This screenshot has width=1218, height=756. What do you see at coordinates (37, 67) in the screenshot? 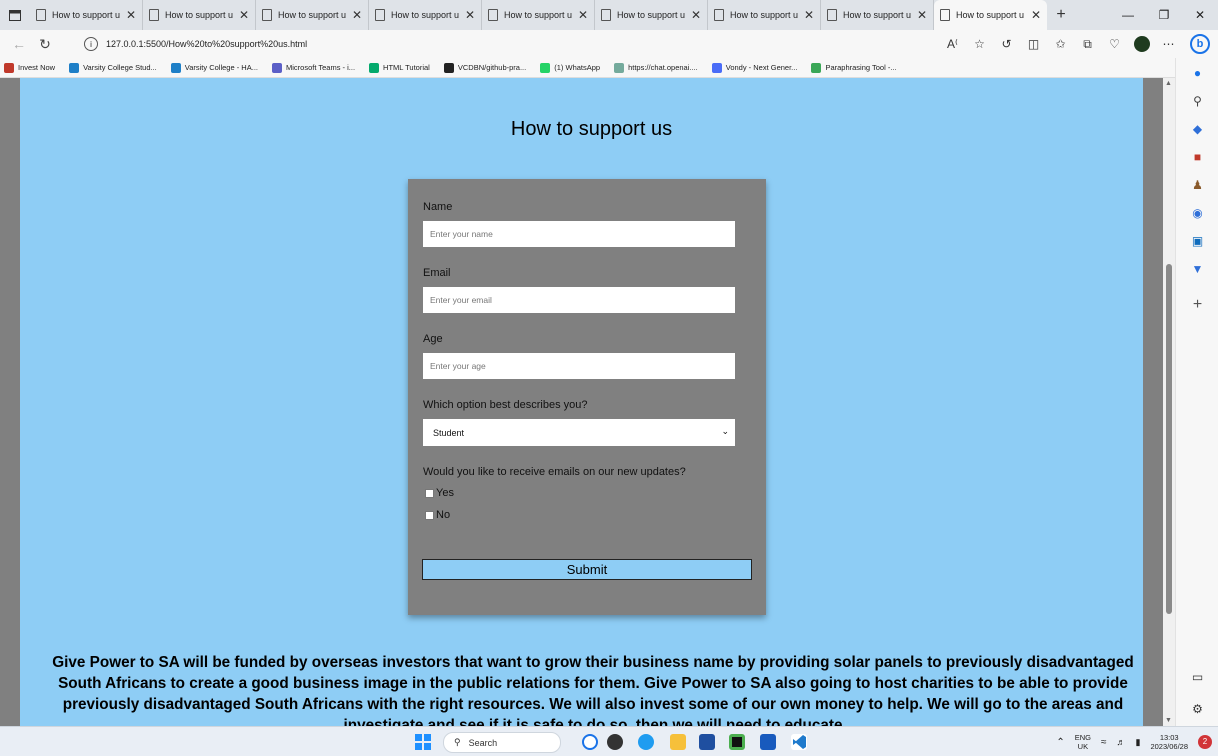
I see `bookmark-label: Invest Now` at bounding box center [37, 67].